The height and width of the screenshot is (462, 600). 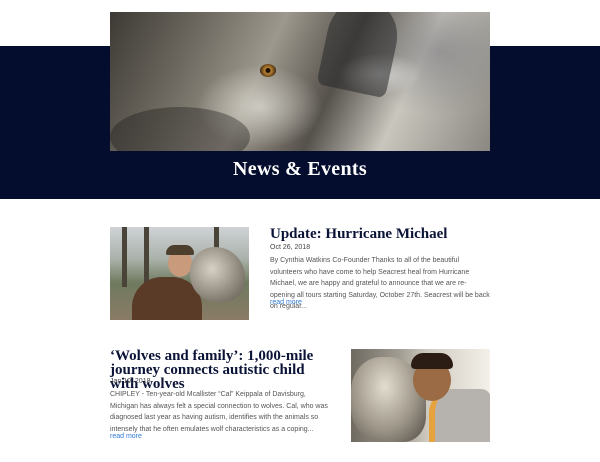 What do you see at coordinates (420, 395) in the screenshot?
I see `post-thumbnail-wolves-family` at bounding box center [420, 395].